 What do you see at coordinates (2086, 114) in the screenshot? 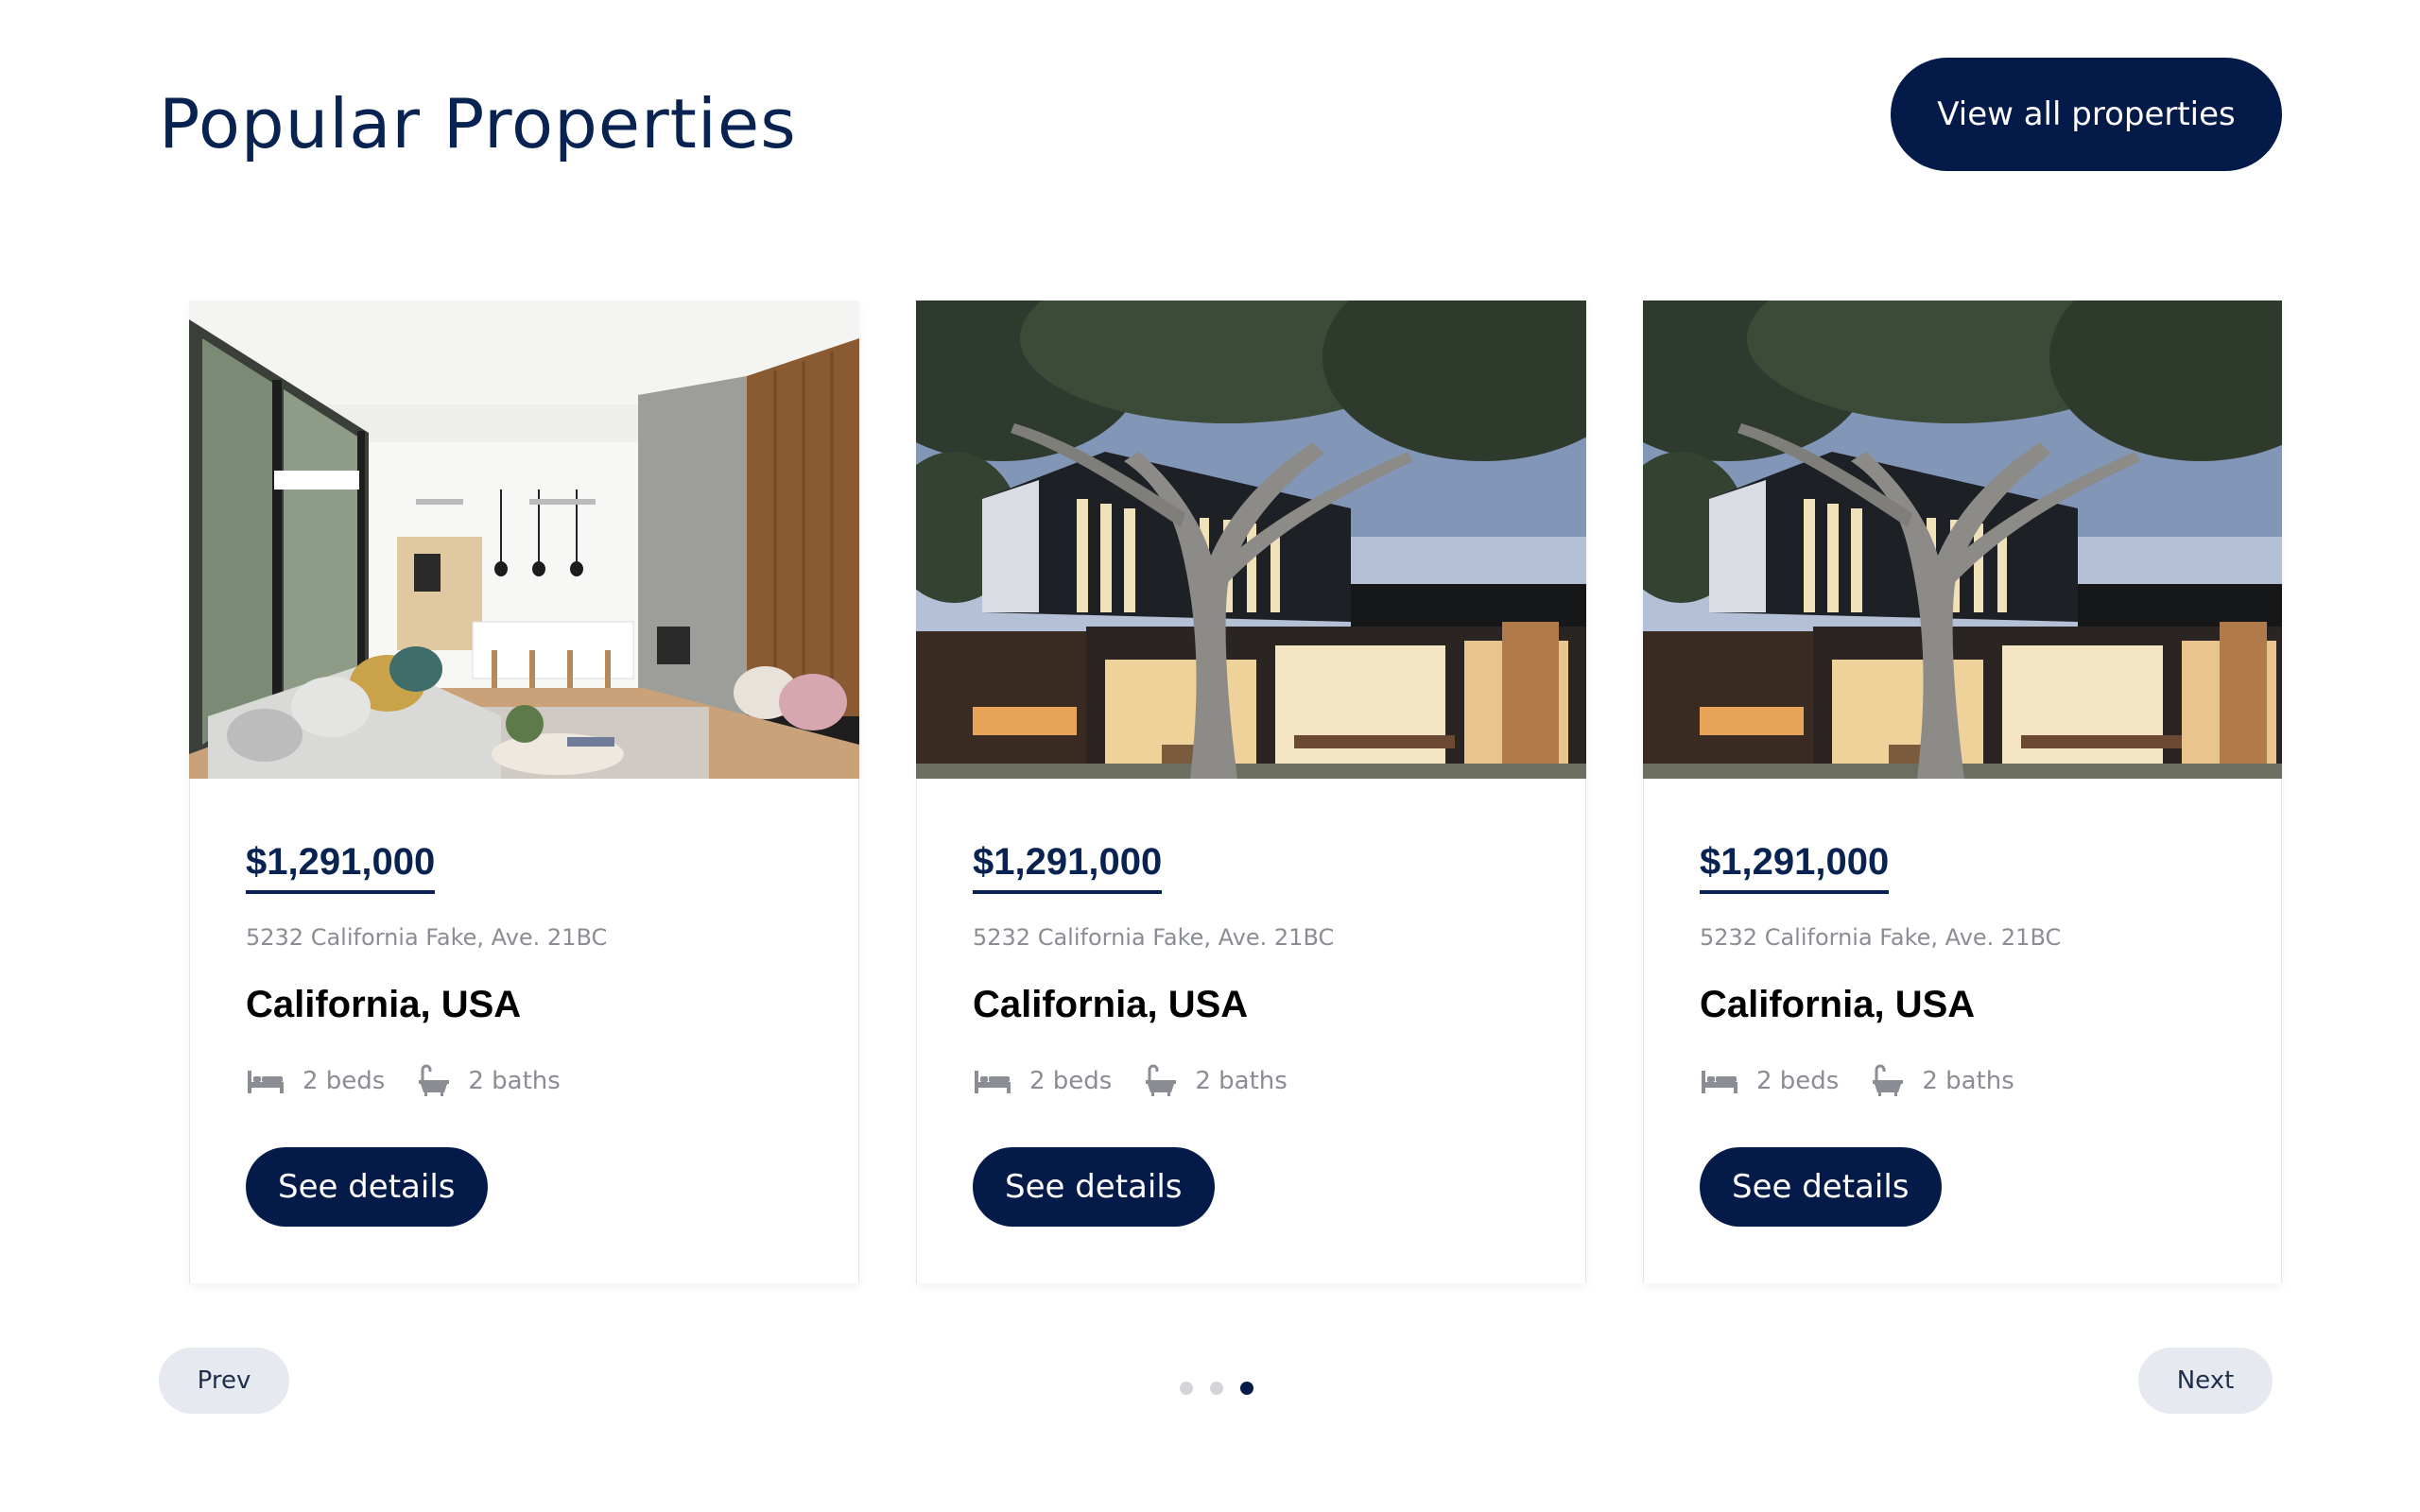
I see `view-all-properties-button: View all properties` at bounding box center [2086, 114].